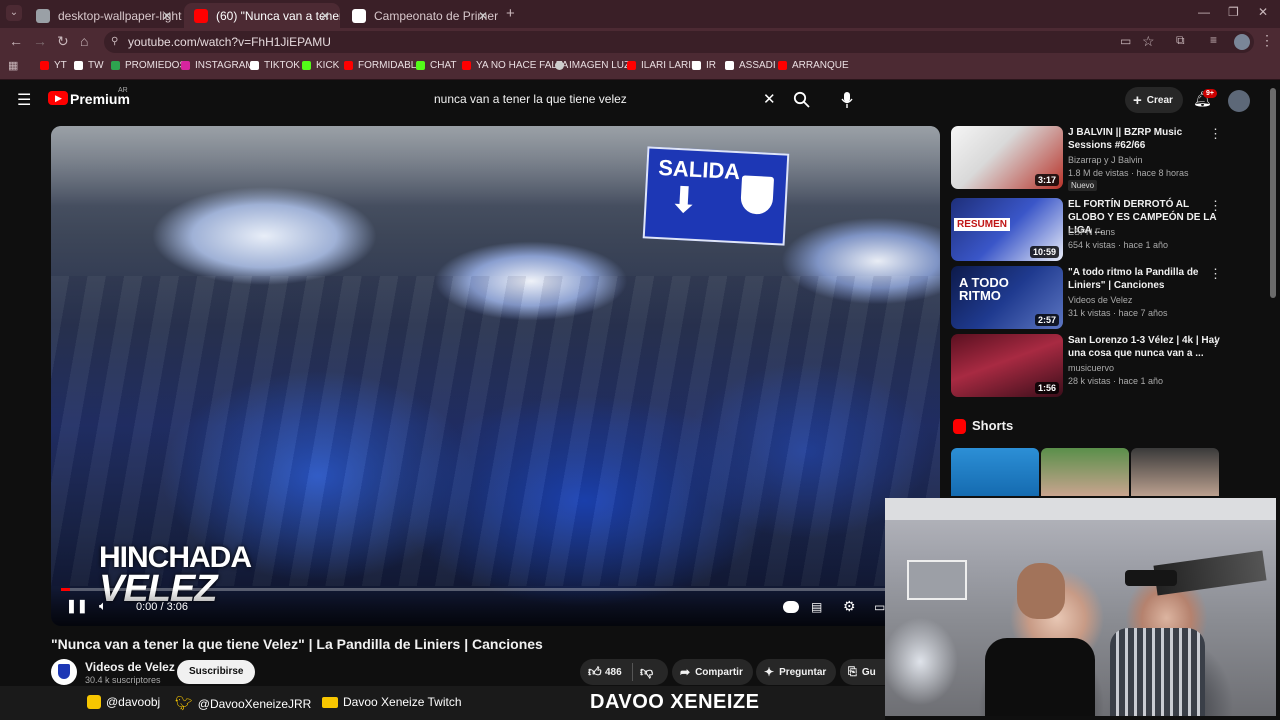 The width and height of the screenshot is (1280, 720). I want to click on progress-bar, so click(495, 589).